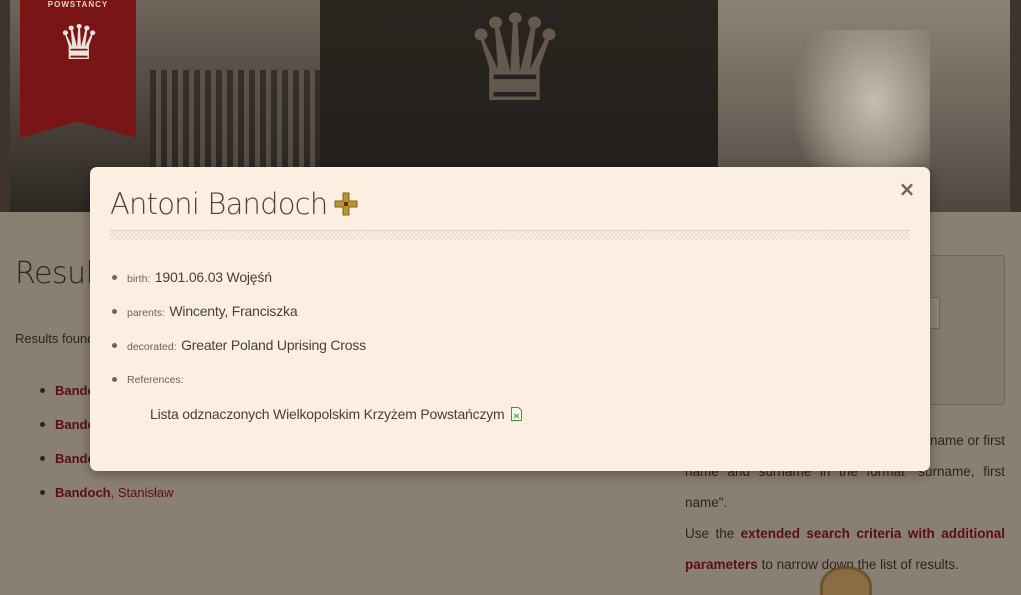 The image size is (1021, 595). What do you see at coordinates (505, 318) in the screenshot?
I see `parents-item: parents: Wincenty, Franciszka` at bounding box center [505, 318].